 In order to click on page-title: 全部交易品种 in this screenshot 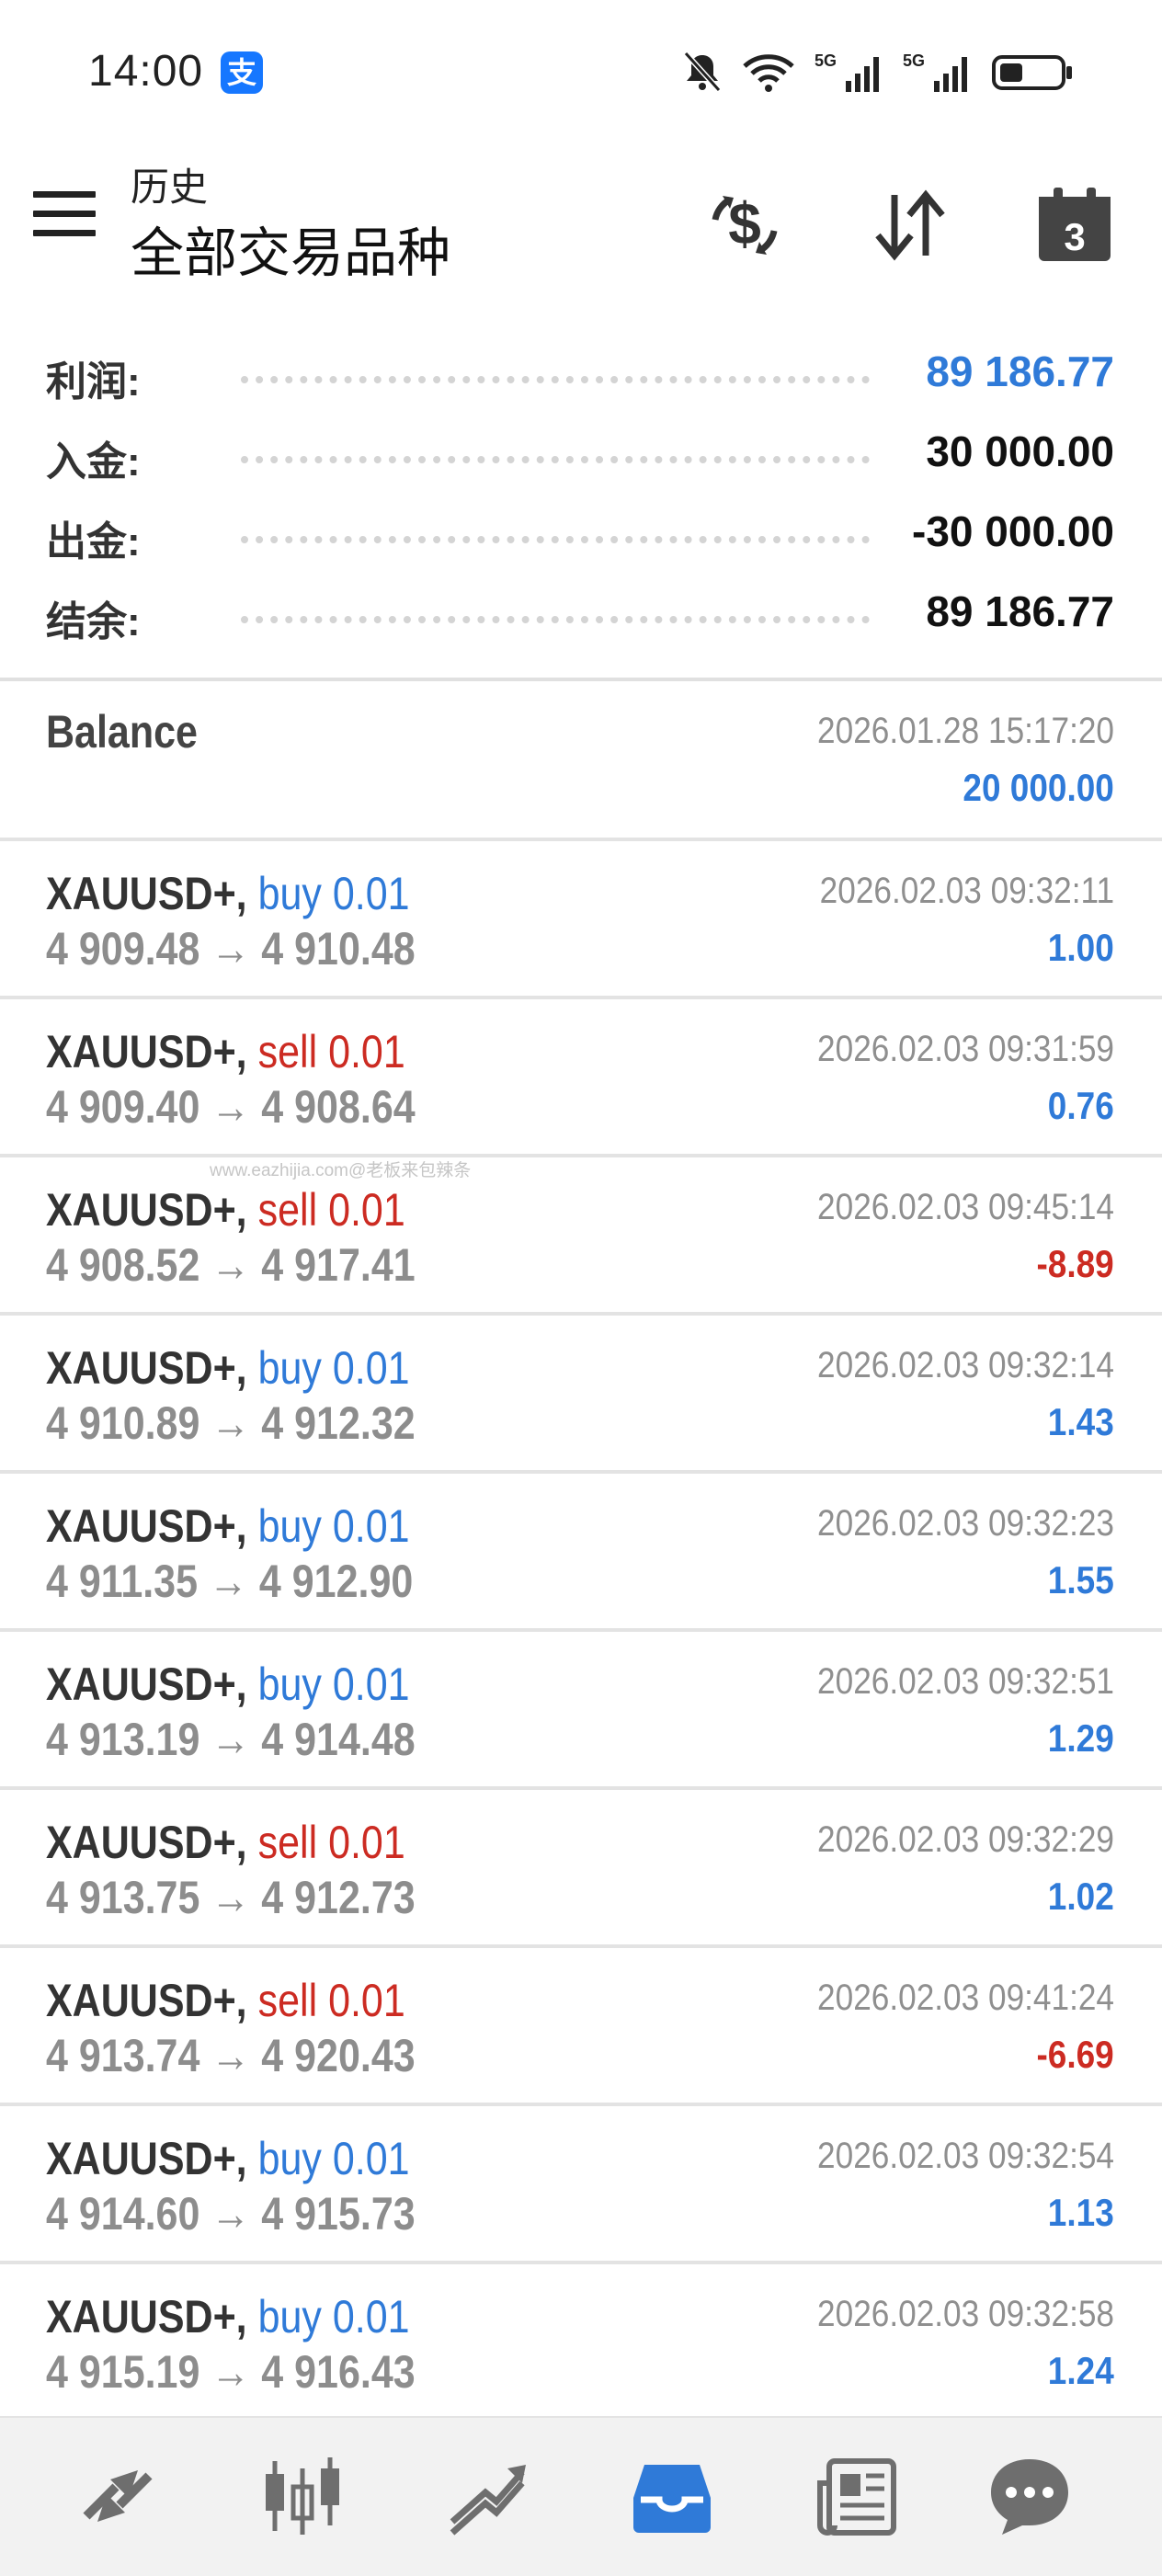, I will do `click(291, 248)`.